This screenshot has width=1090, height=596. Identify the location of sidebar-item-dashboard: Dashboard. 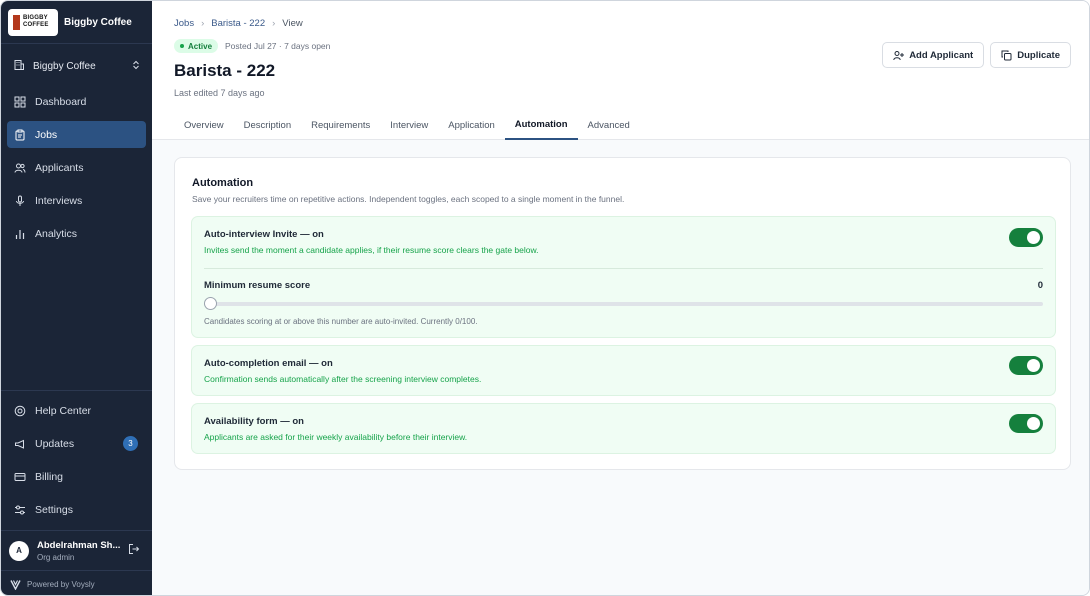
(76, 101).